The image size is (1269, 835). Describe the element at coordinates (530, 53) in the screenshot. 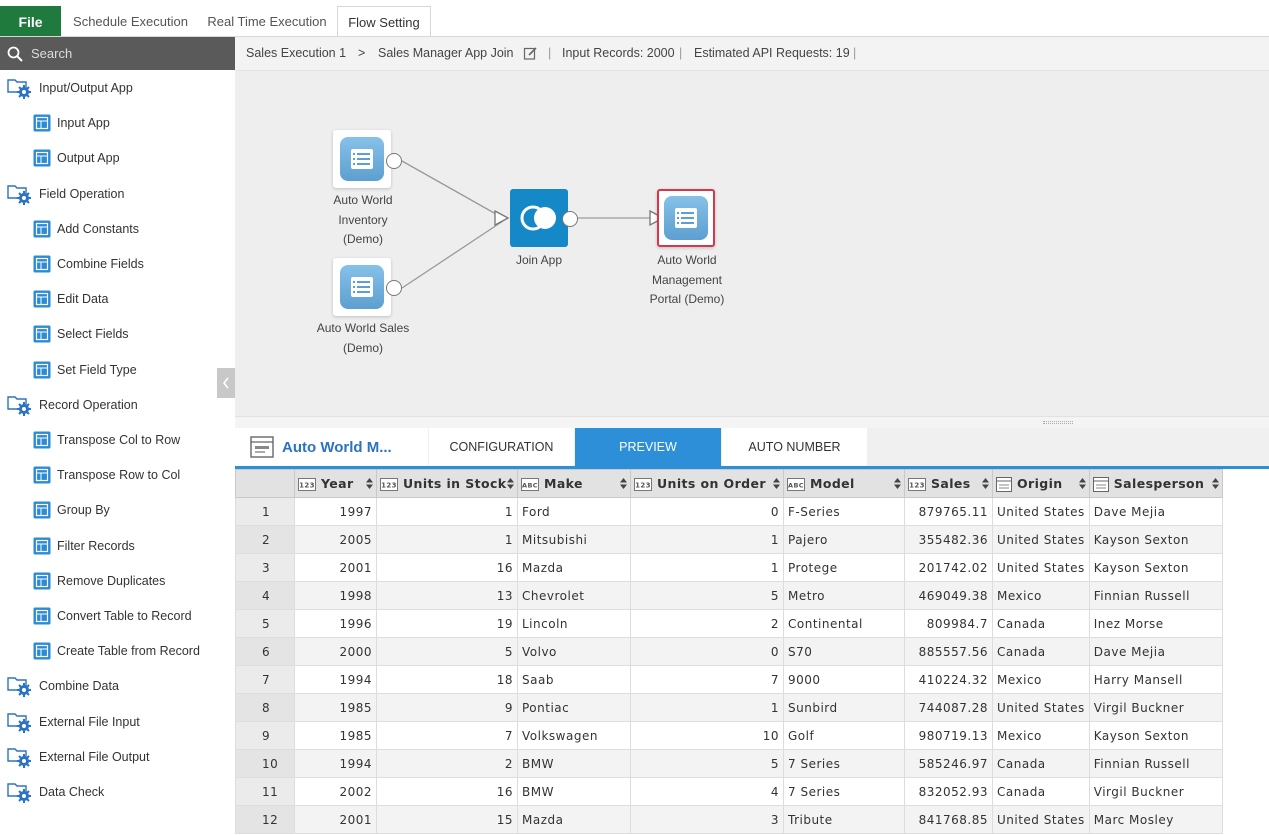

I see `edit-icon` at that location.